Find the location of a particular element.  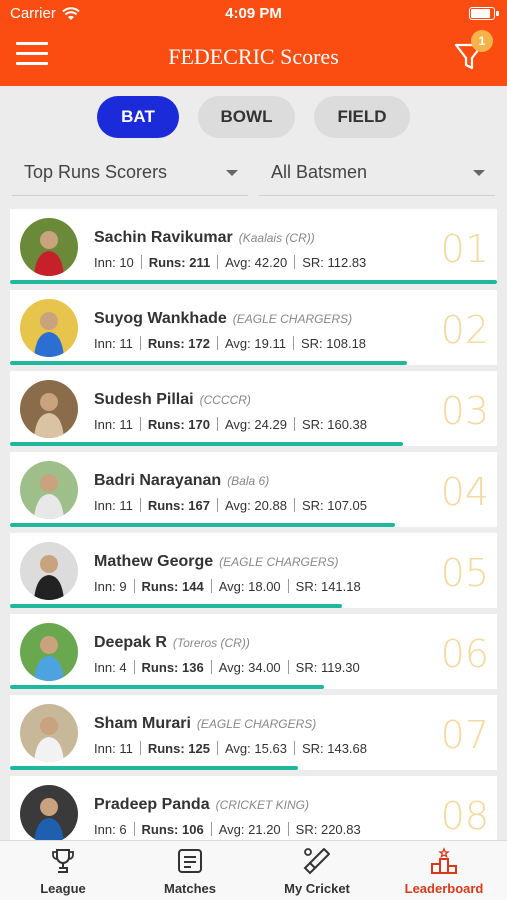

player-name-row: Mathew George (EAGLE CHARGERS) is located at coordinates (216, 562).